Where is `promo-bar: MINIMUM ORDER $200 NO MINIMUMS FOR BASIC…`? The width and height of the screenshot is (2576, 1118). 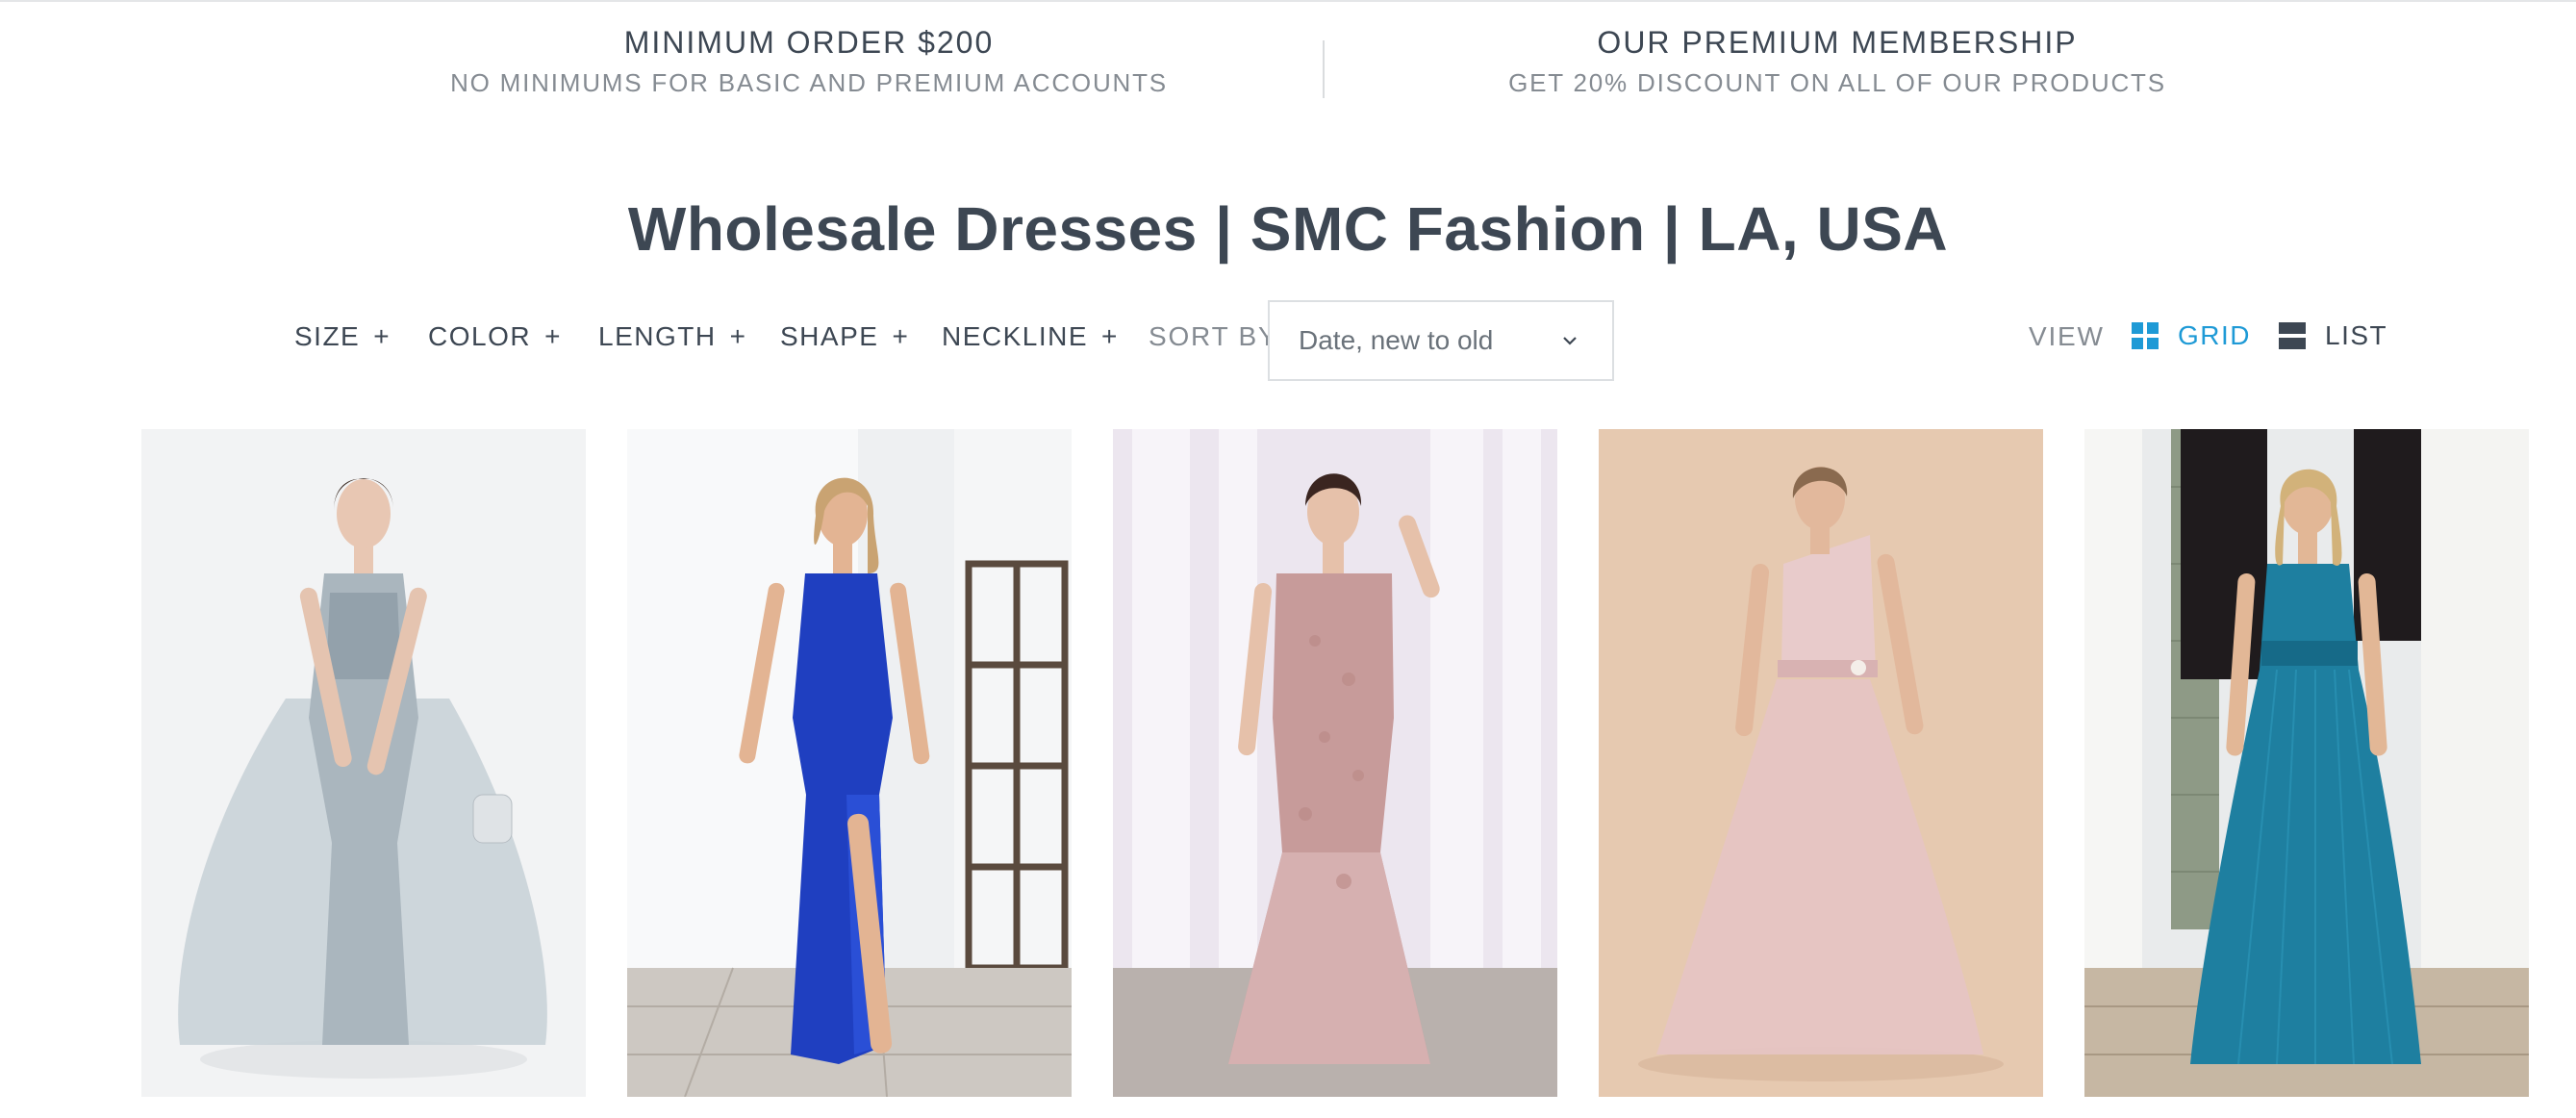 promo-bar: MINIMUM ORDER $200 NO MINIMUMS FOR BASIC… is located at coordinates (1288, 65).